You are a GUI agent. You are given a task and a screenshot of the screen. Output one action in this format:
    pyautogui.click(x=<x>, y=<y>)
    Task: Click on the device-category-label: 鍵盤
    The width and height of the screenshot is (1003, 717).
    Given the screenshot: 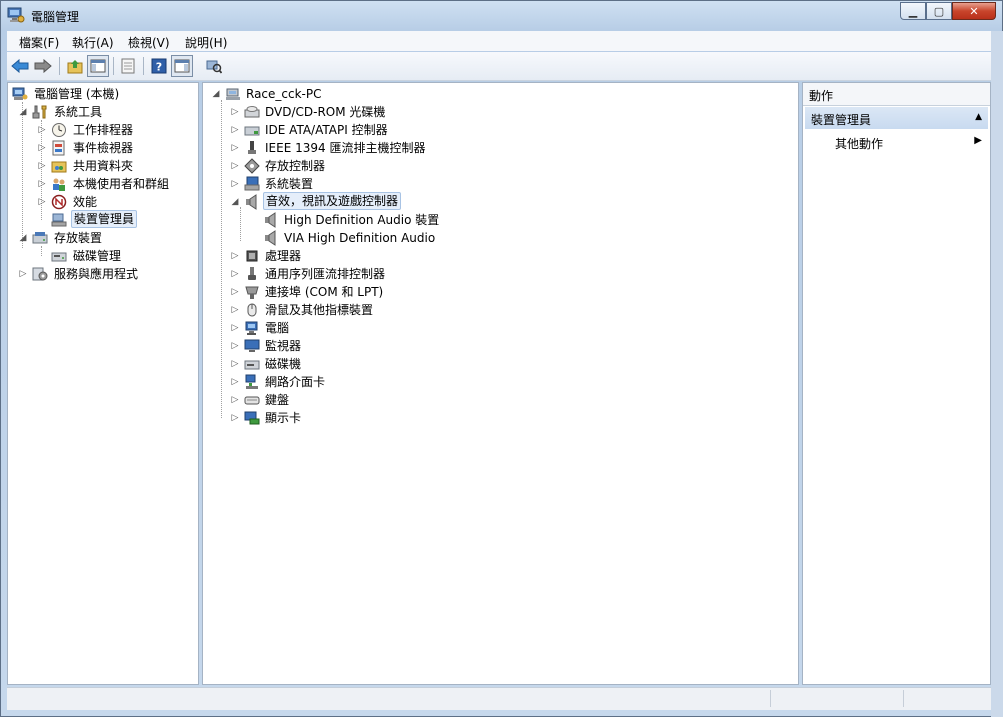 What is the action you would take?
    pyautogui.click(x=277, y=400)
    